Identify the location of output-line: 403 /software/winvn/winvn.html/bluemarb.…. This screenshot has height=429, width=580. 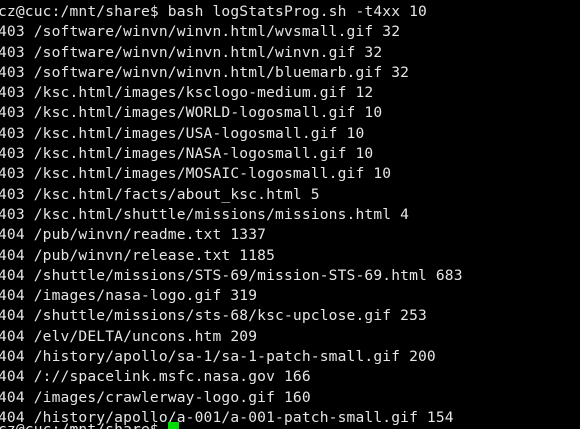
(205, 72).